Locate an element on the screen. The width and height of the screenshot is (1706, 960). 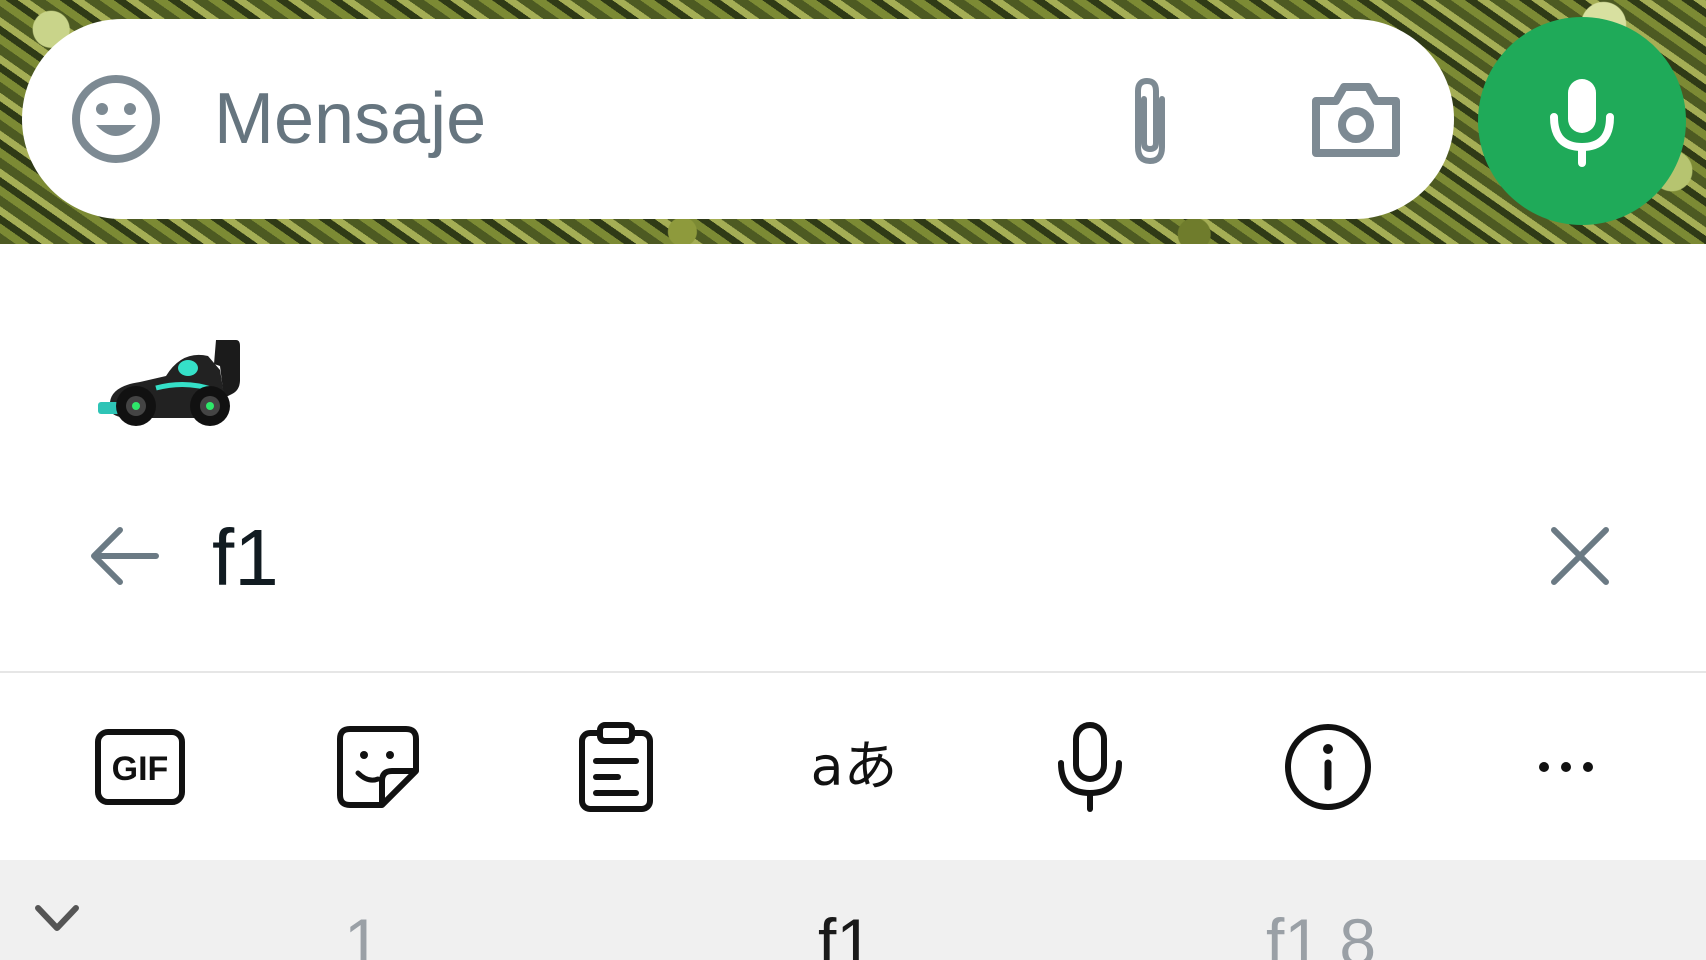
close-icon is located at coordinates (1580, 556).